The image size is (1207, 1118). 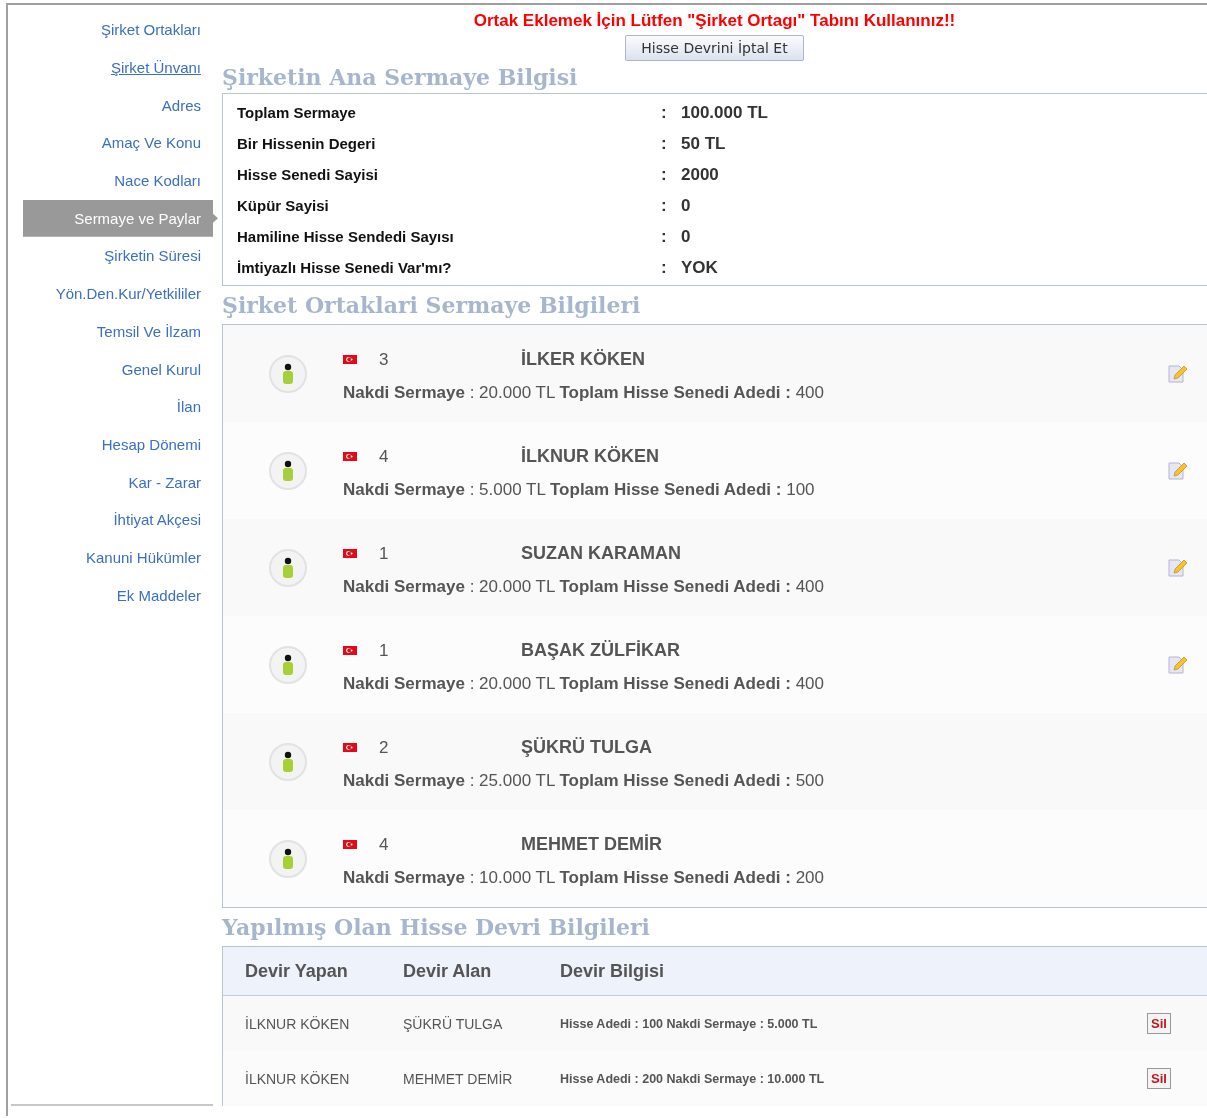 What do you see at coordinates (134, 294) in the screenshot?
I see `nav-link: Yön.Den.Kur/Yetkililer` at bounding box center [134, 294].